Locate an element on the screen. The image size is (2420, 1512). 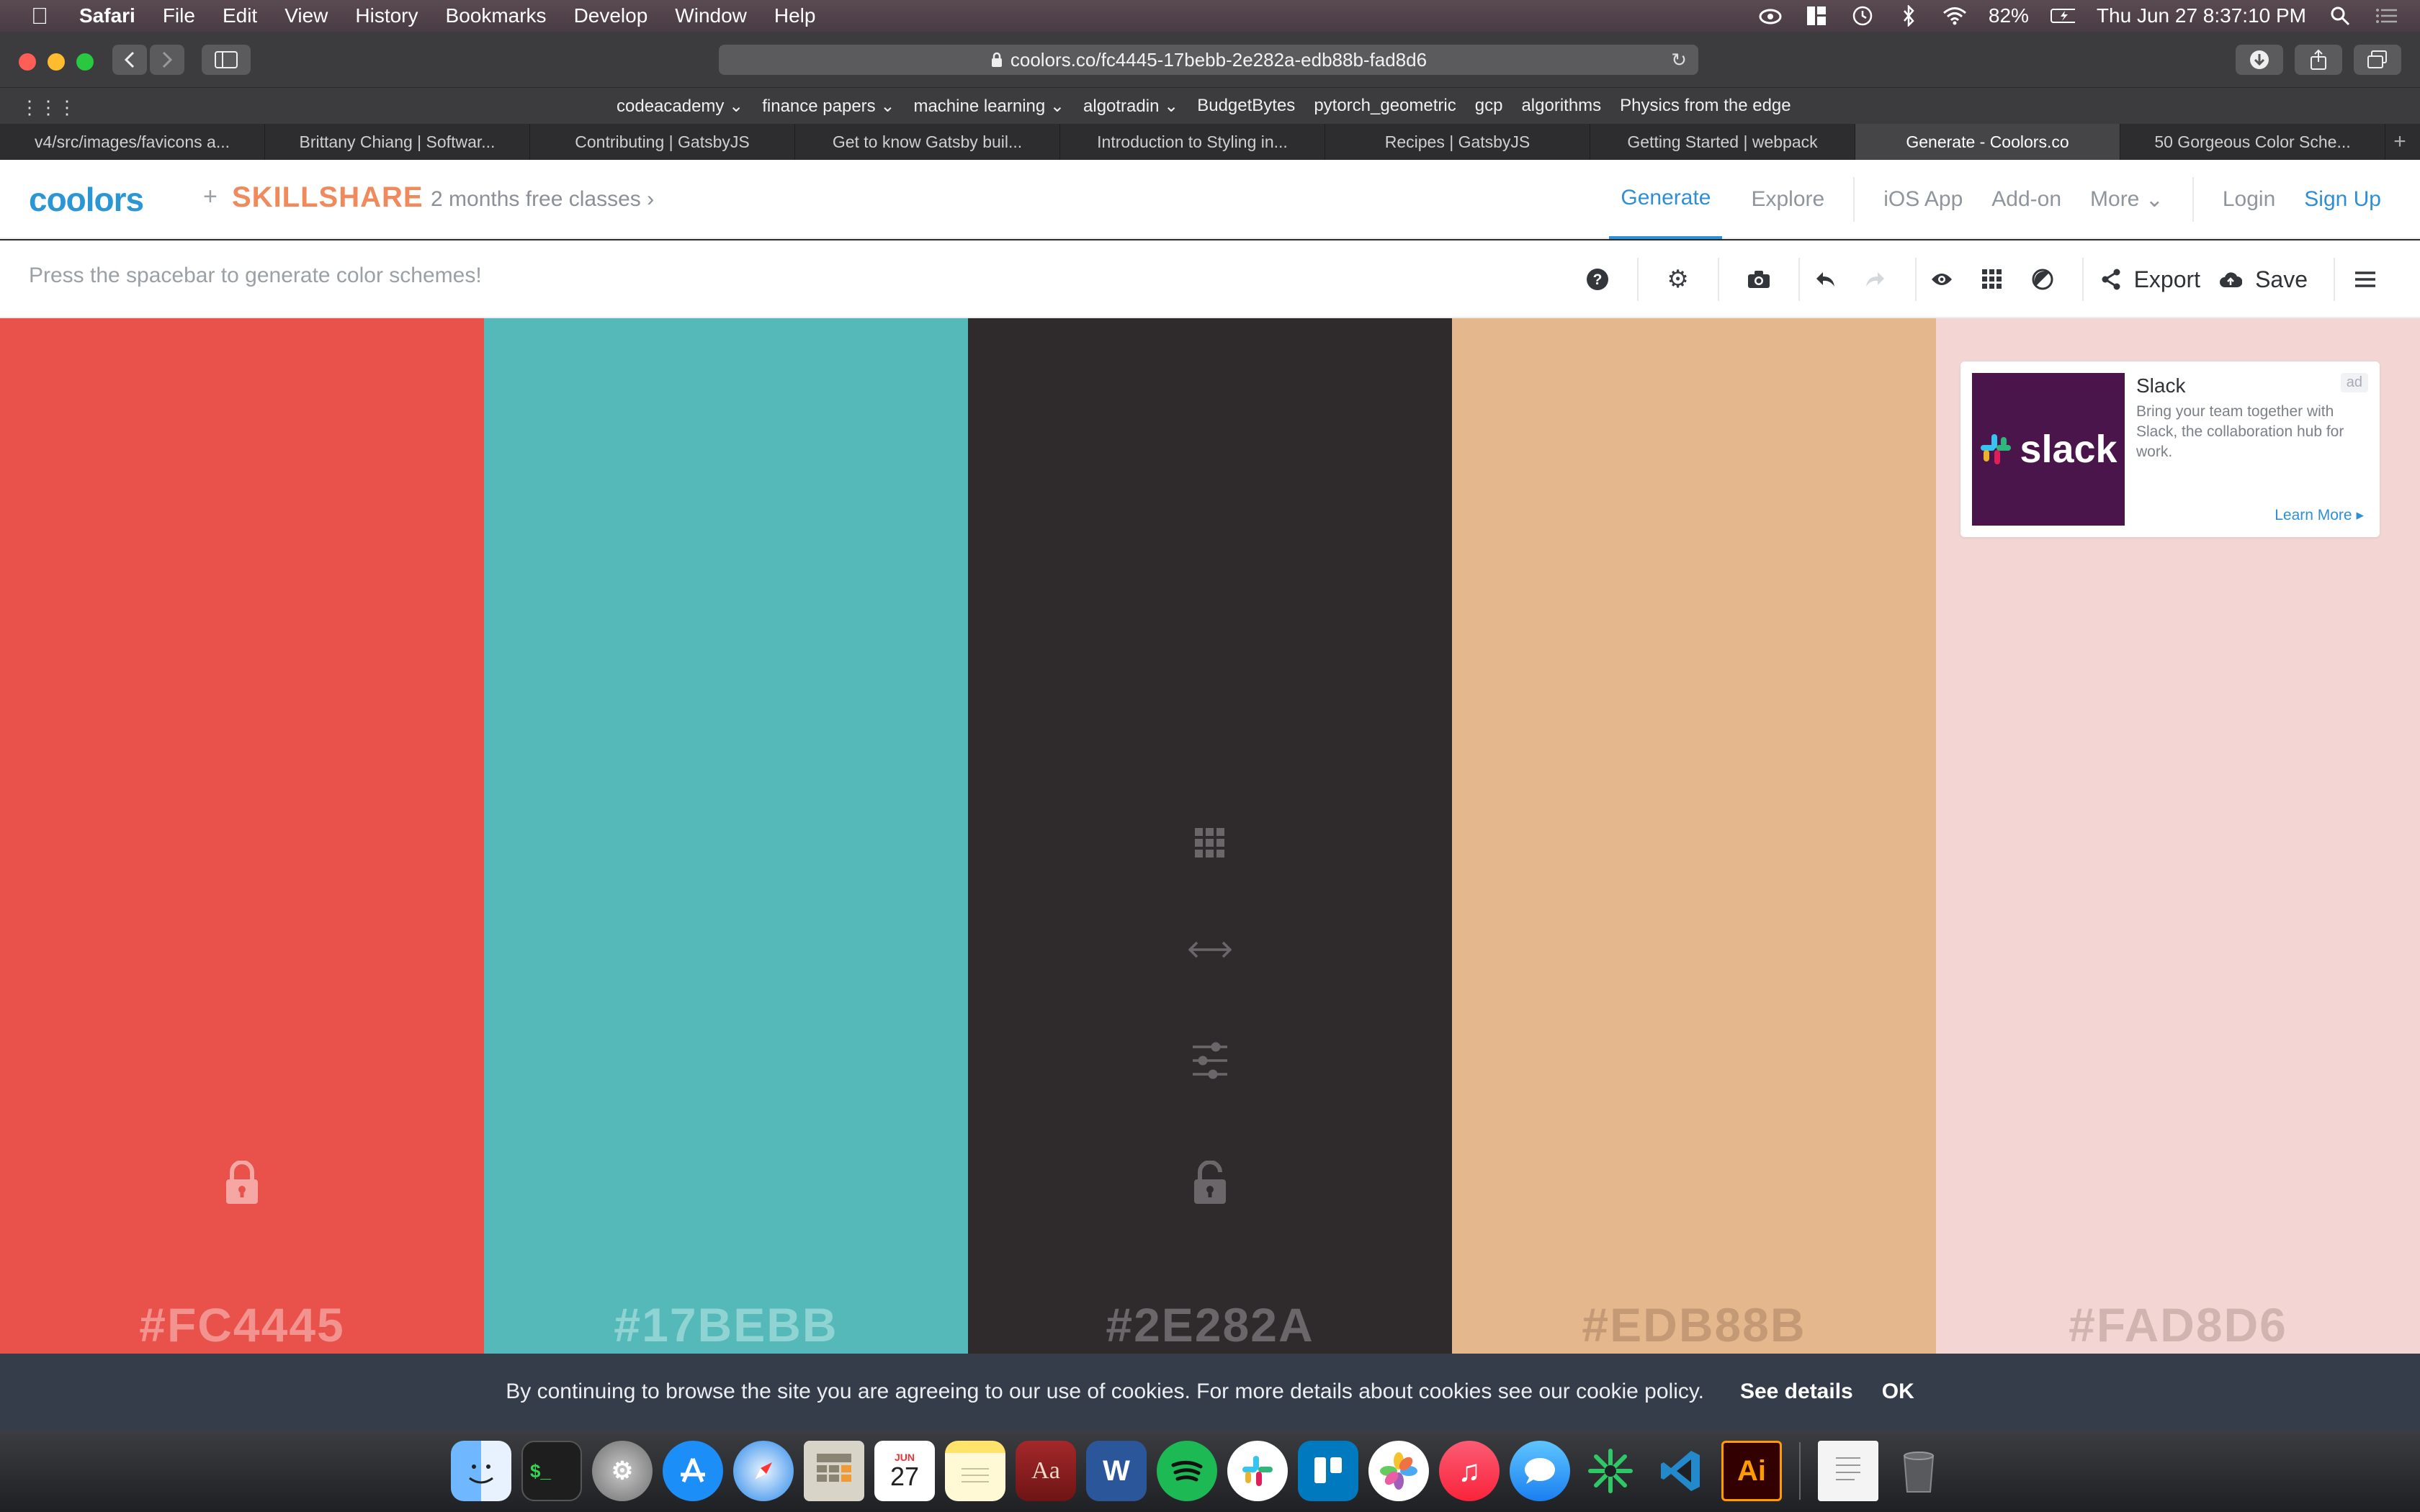
favorite-algorithms: algorithms is located at coordinates (1561, 106).